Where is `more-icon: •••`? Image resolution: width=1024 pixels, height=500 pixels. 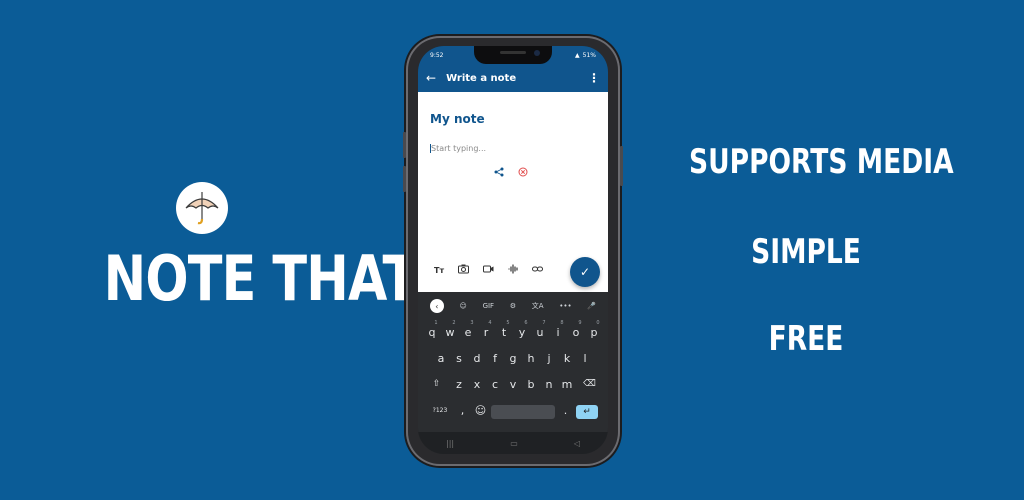 more-icon: ••• is located at coordinates (565, 306).